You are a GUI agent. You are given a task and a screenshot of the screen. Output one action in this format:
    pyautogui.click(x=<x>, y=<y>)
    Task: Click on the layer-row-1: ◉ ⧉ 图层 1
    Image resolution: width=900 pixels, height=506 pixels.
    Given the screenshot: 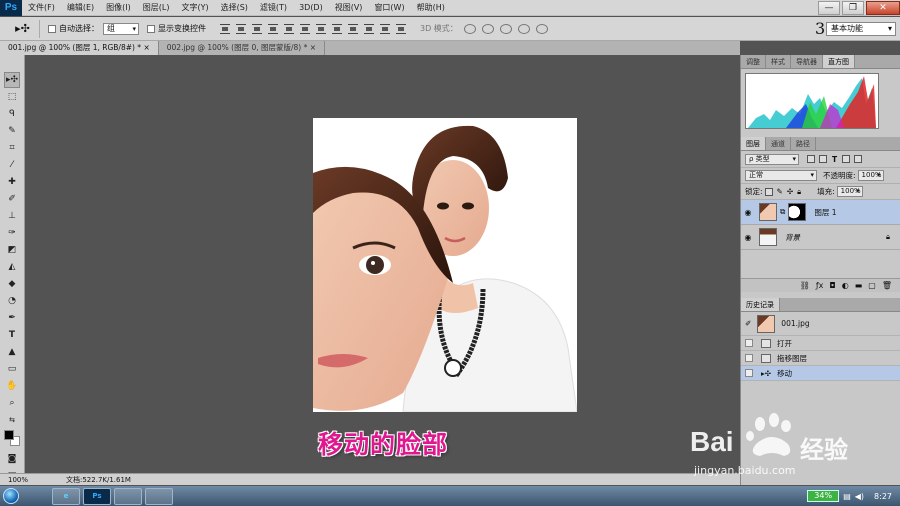 What is the action you would take?
    pyautogui.click(x=820, y=212)
    